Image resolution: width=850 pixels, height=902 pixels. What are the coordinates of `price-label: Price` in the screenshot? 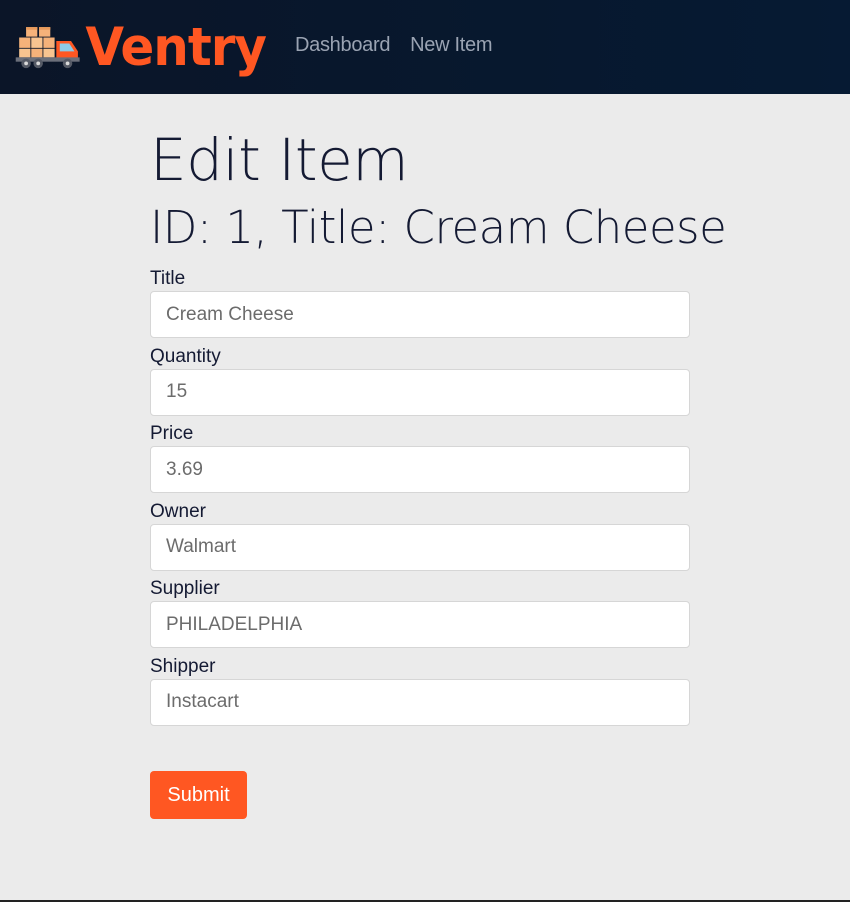 It's located at (172, 434).